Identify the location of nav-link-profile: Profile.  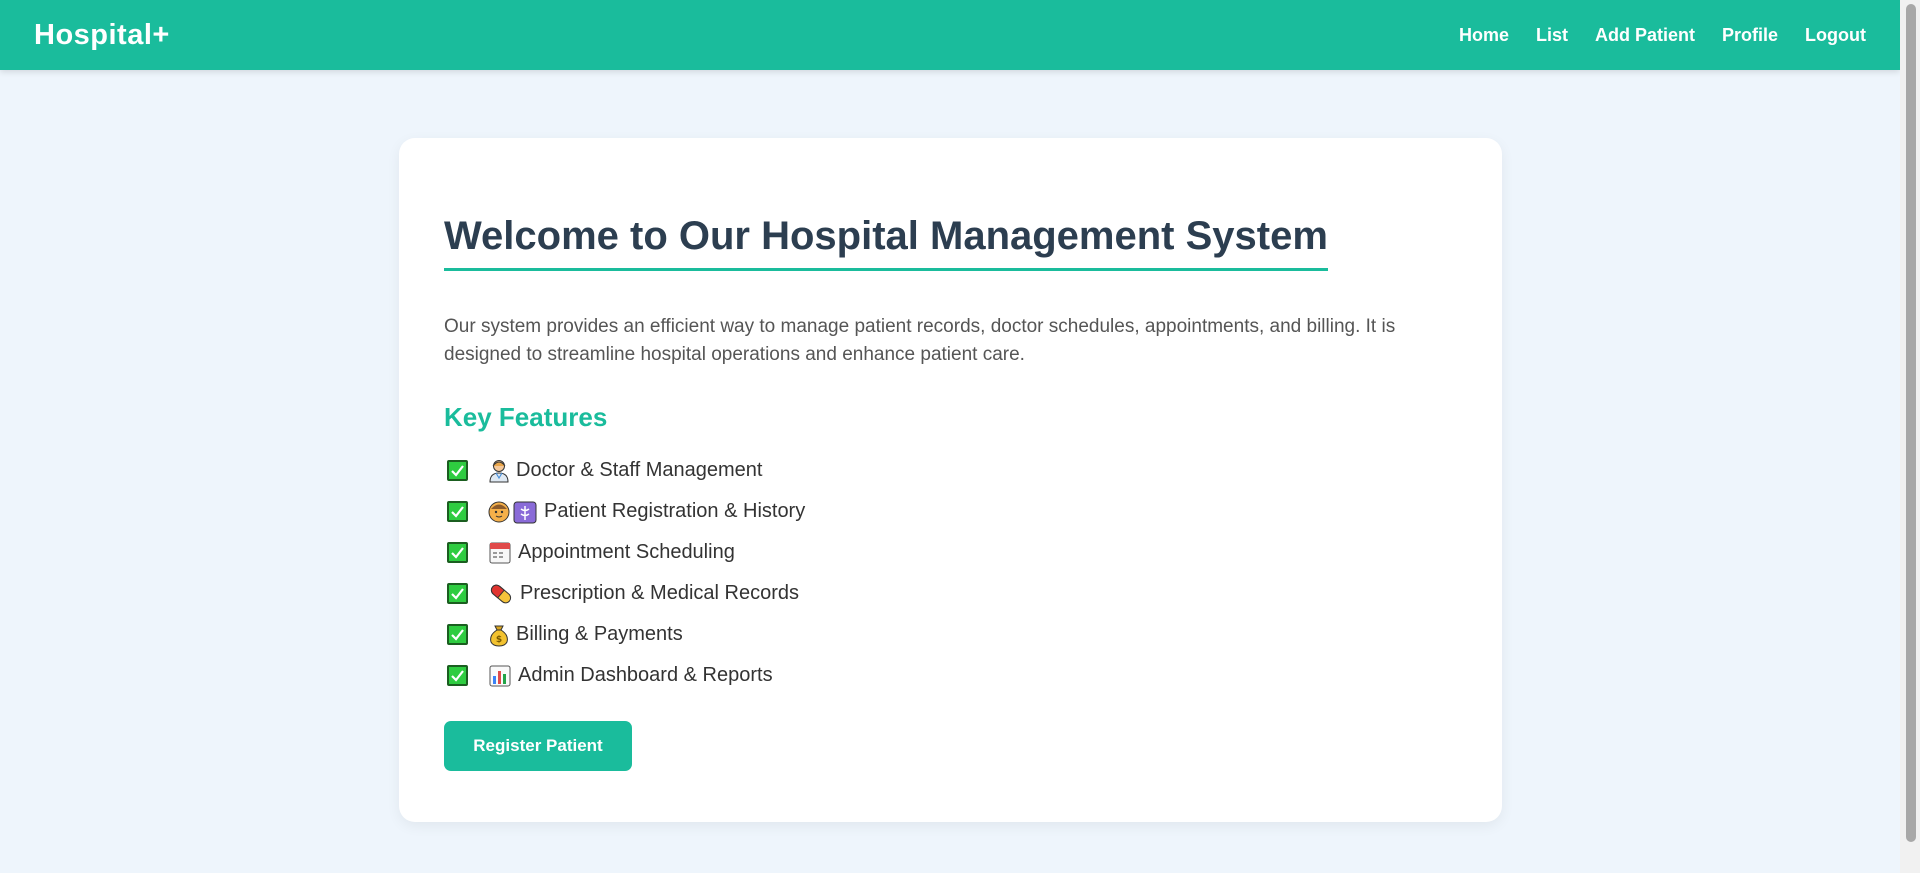
(1750, 35).